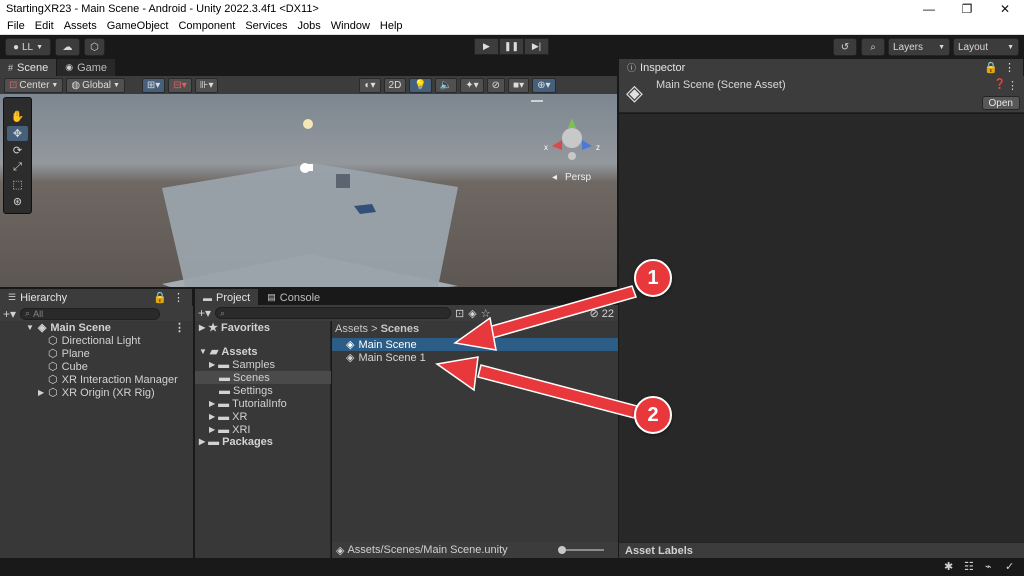 The height and width of the screenshot is (576, 1024). I want to click on database-icon: ☷, so click(969, 566).